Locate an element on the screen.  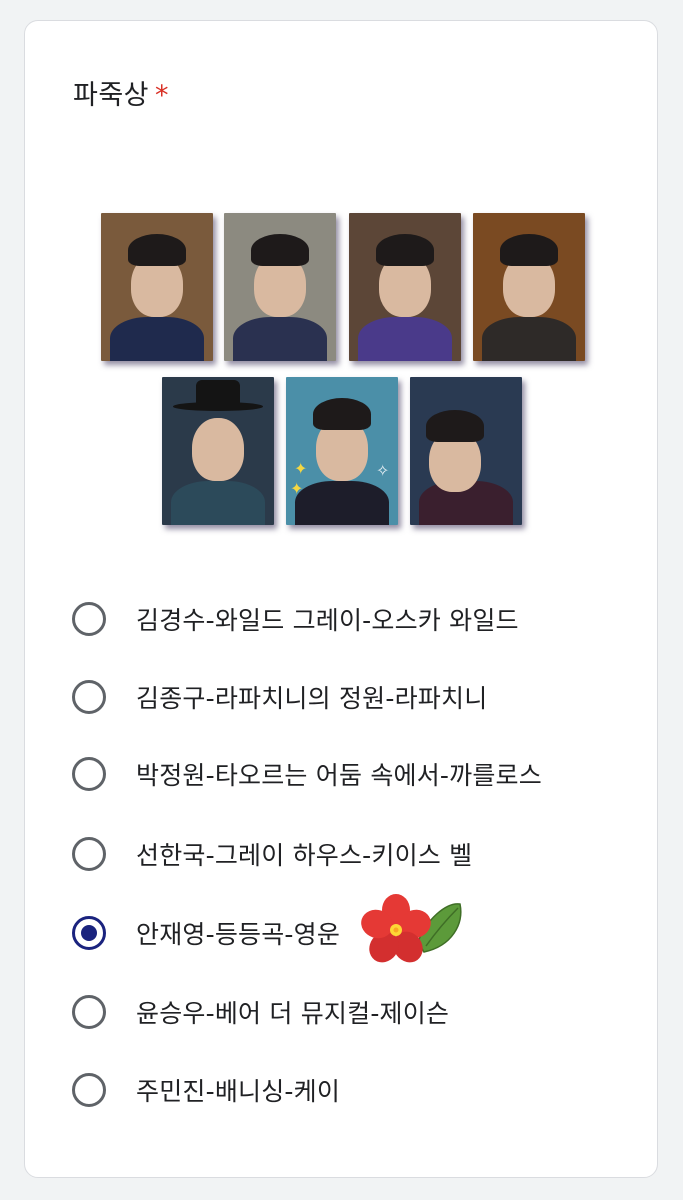
option-label: 선한국-그레이 하우스-키이스 벨 is located at coordinates (304, 855).